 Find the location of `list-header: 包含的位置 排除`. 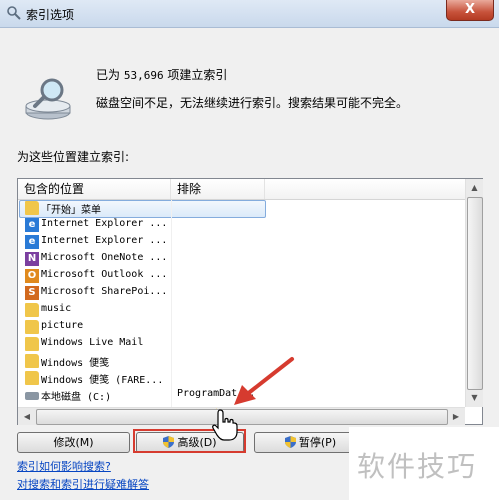

list-header: 包含的位置 排除 is located at coordinates (241, 189).